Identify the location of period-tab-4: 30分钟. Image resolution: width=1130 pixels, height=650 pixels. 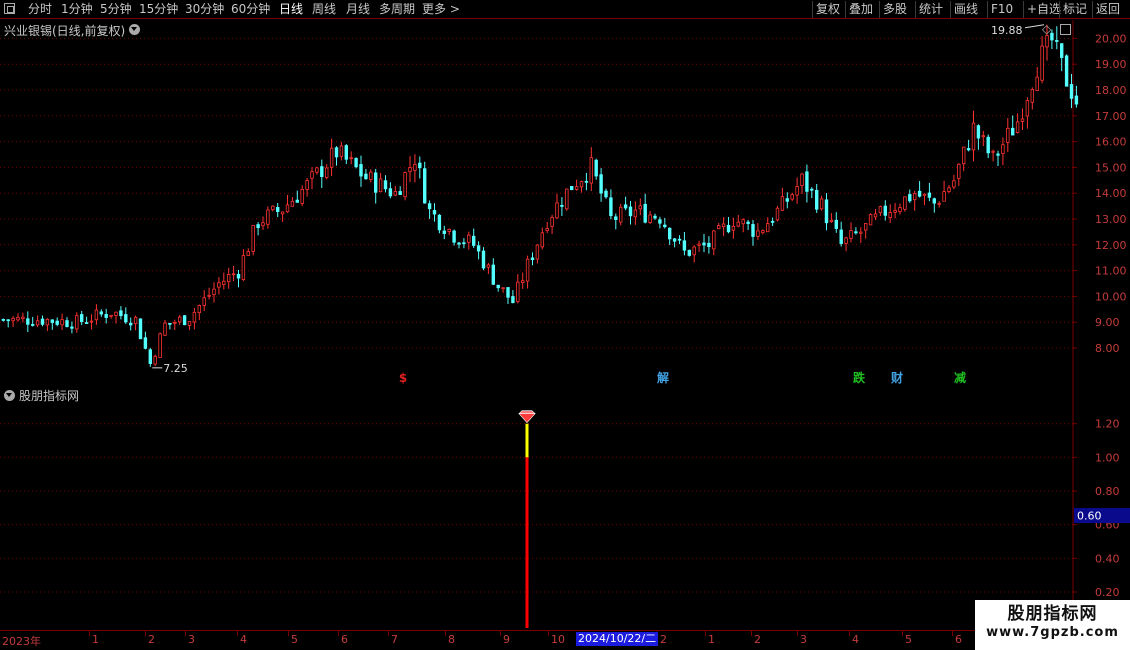
(204, 9).